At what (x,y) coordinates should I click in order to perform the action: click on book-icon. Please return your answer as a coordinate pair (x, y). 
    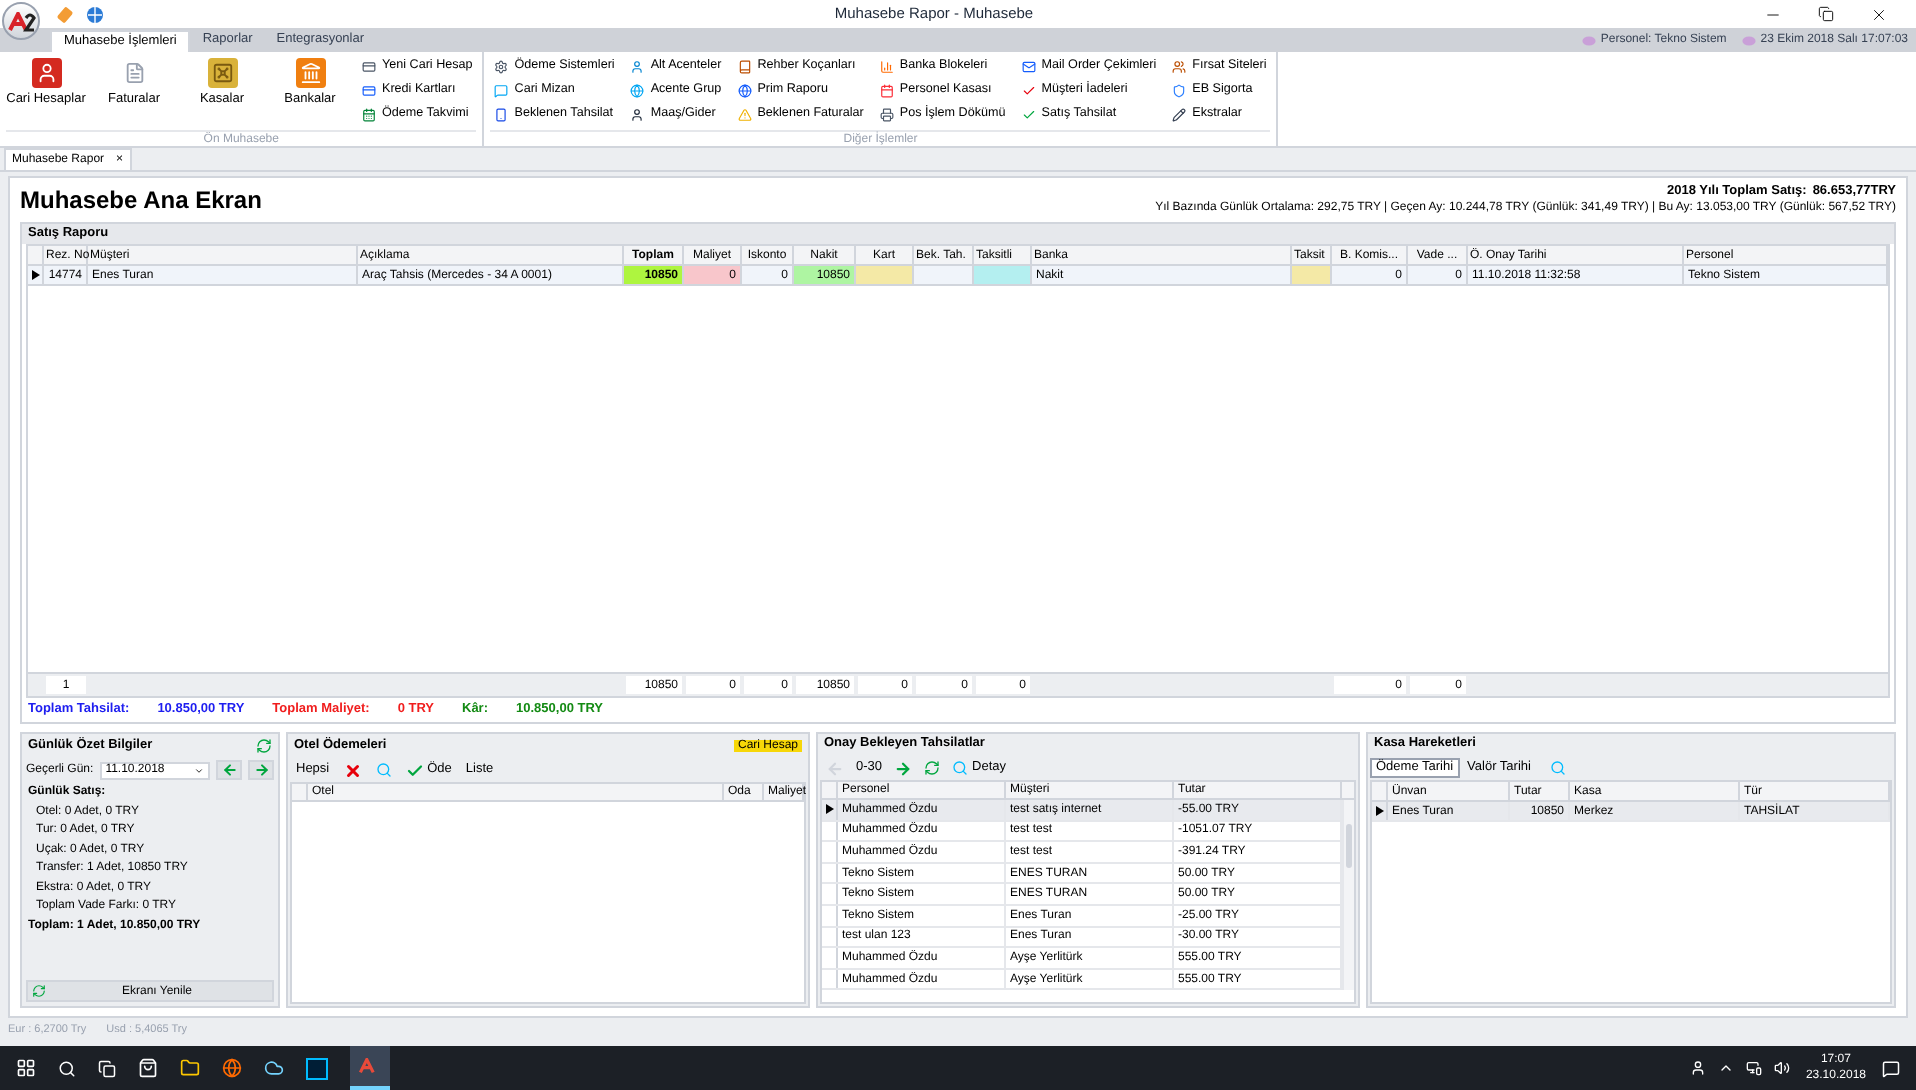
    Looking at the image, I should click on (744, 67).